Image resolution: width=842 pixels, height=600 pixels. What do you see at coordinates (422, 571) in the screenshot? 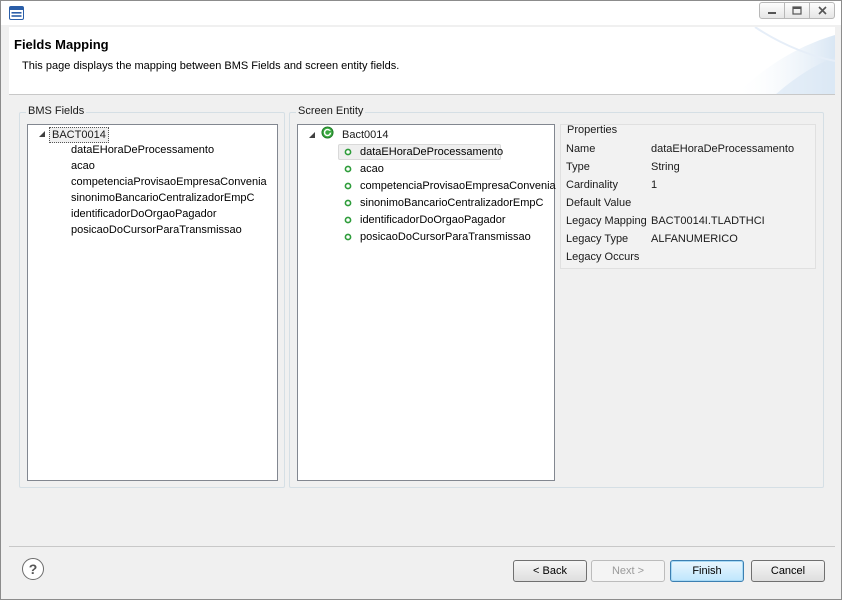
I see `button-bar: ? < Back Next > Finish Cancel` at bounding box center [422, 571].